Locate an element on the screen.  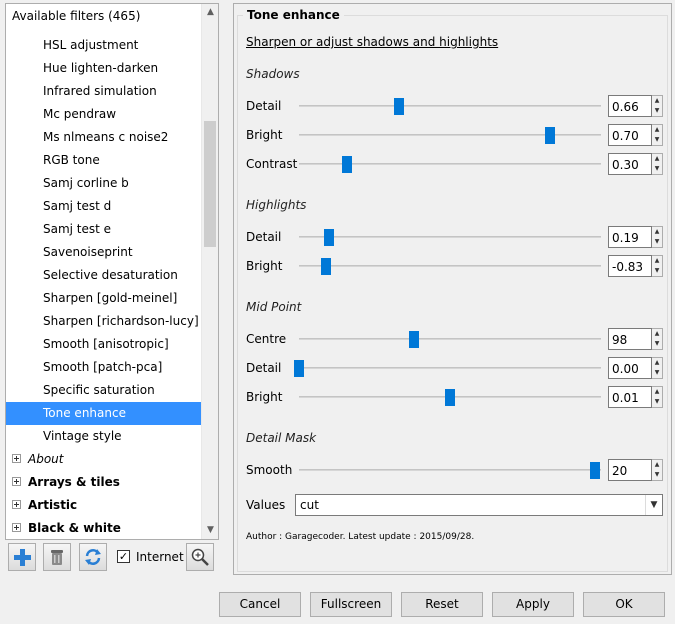
filter-item: Smooth [anisotropic] is located at coordinates (104, 344).